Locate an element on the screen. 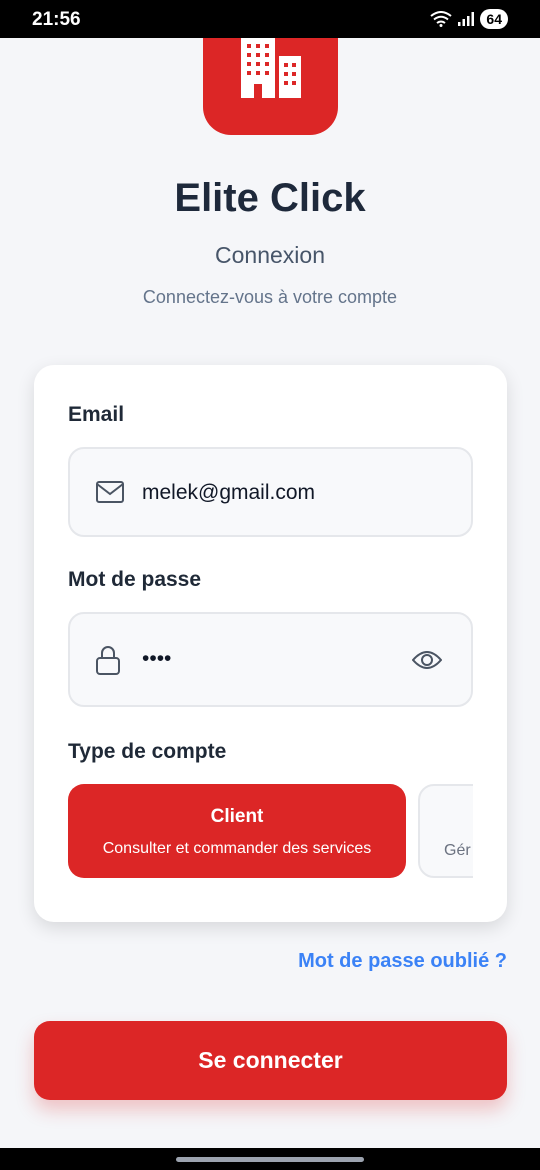 The width and height of the screenshot is (540, 1170). home-indicator is located at coordinates (270, 1159).